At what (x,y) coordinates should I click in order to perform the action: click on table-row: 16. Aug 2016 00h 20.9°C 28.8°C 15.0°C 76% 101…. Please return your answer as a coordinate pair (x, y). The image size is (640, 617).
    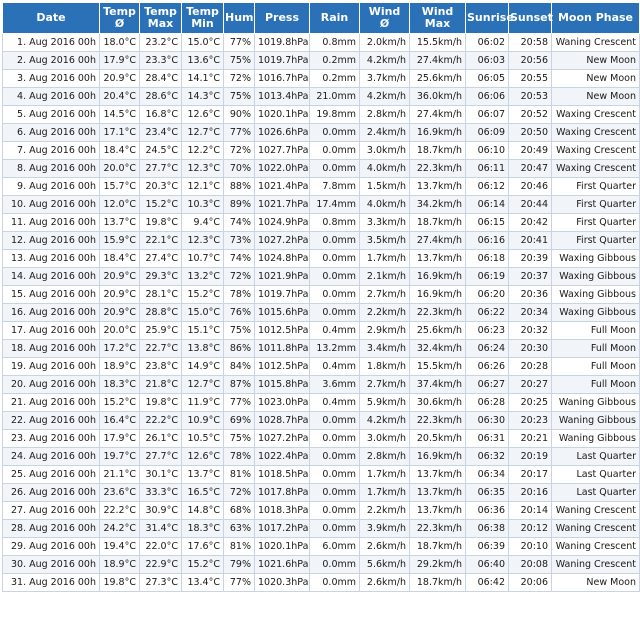
    Looking at the image, I should click on (321, 312).